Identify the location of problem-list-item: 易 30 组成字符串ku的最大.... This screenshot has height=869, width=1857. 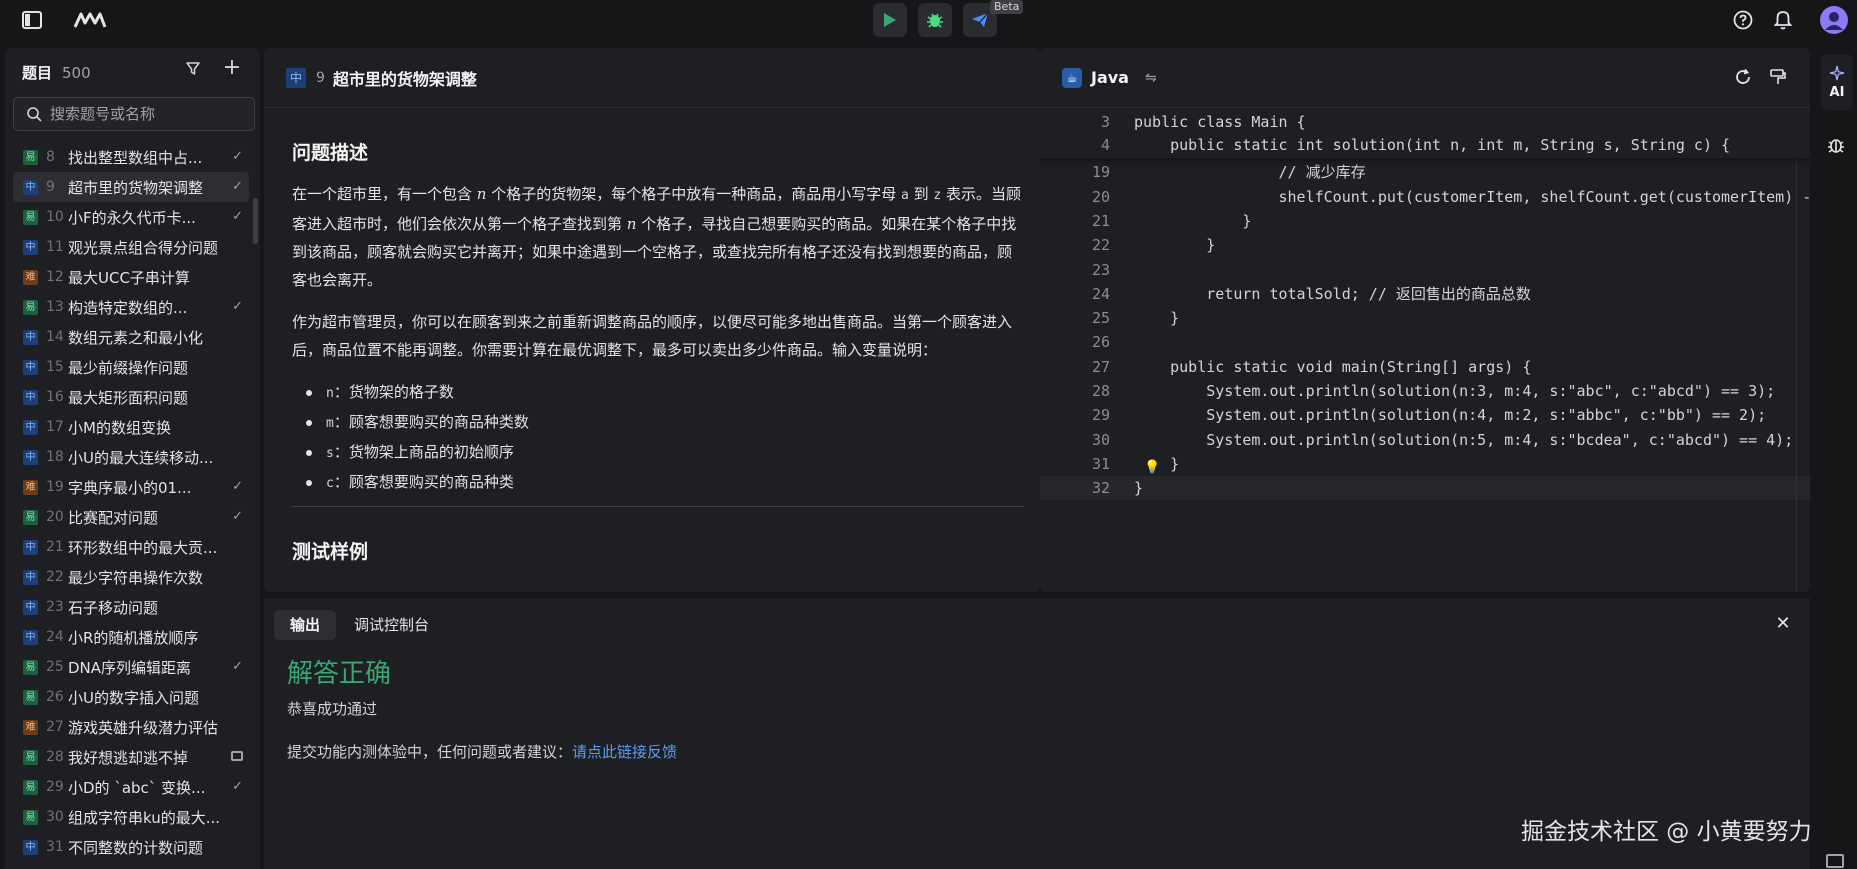
(131, 817).